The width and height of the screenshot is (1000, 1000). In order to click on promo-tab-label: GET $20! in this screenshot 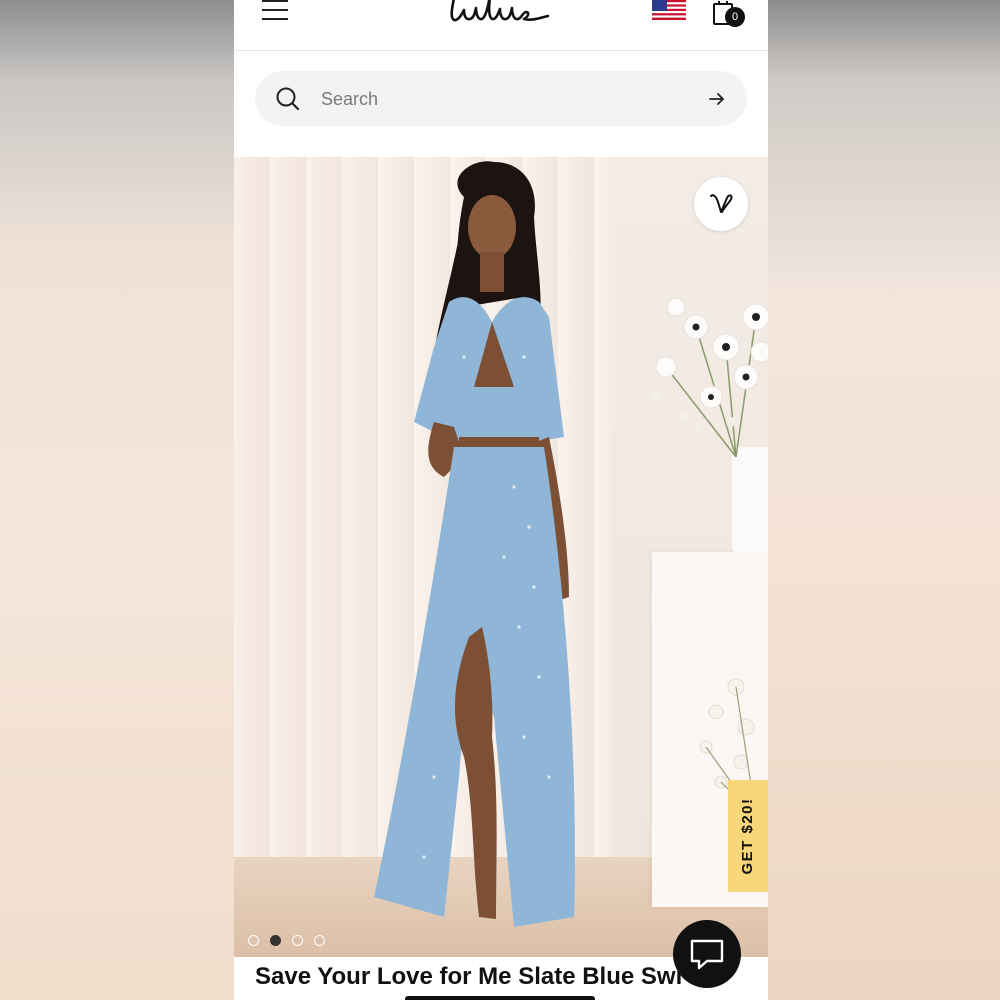, I will do `click(747, 836)`.